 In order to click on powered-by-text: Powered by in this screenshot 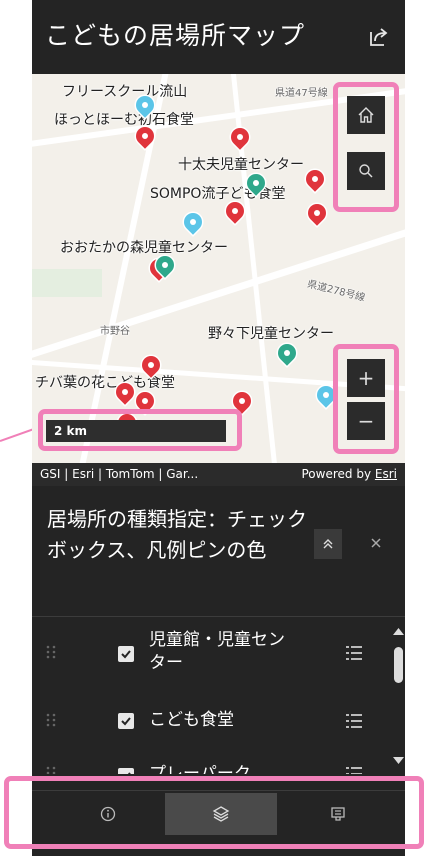, I will do `click(336, 474)`.